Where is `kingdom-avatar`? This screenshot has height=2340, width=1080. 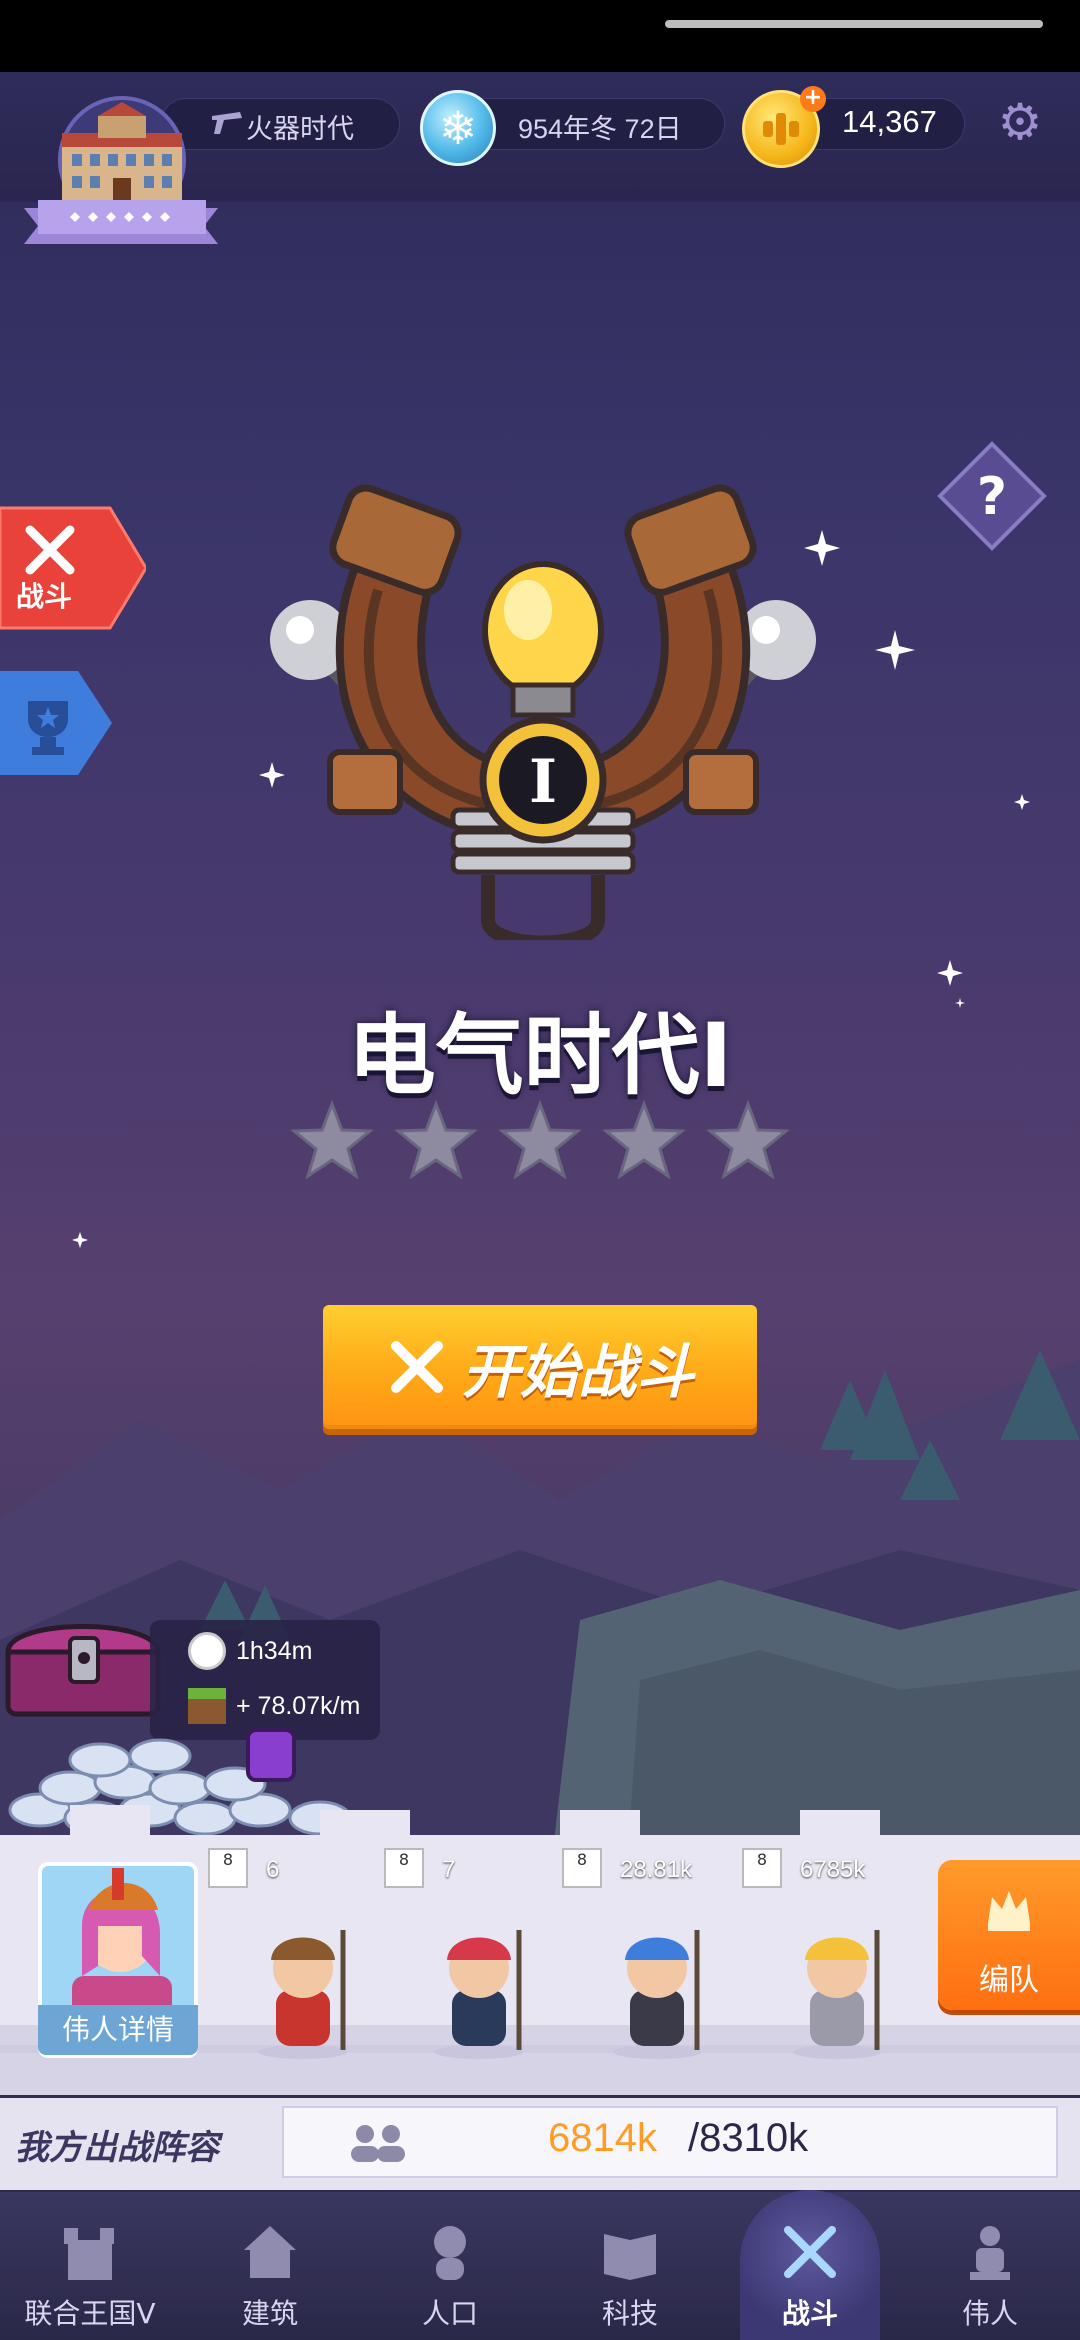 kingdom-avatar is located at coordinates (122, 172).